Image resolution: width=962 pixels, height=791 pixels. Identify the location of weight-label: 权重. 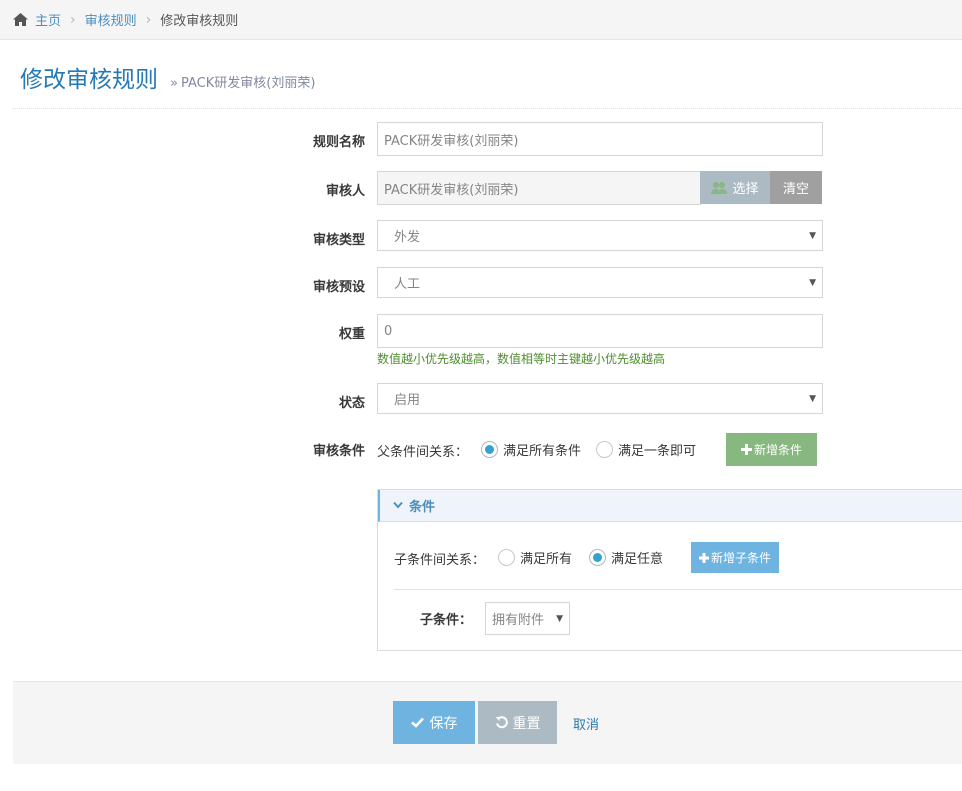
(351, 334).